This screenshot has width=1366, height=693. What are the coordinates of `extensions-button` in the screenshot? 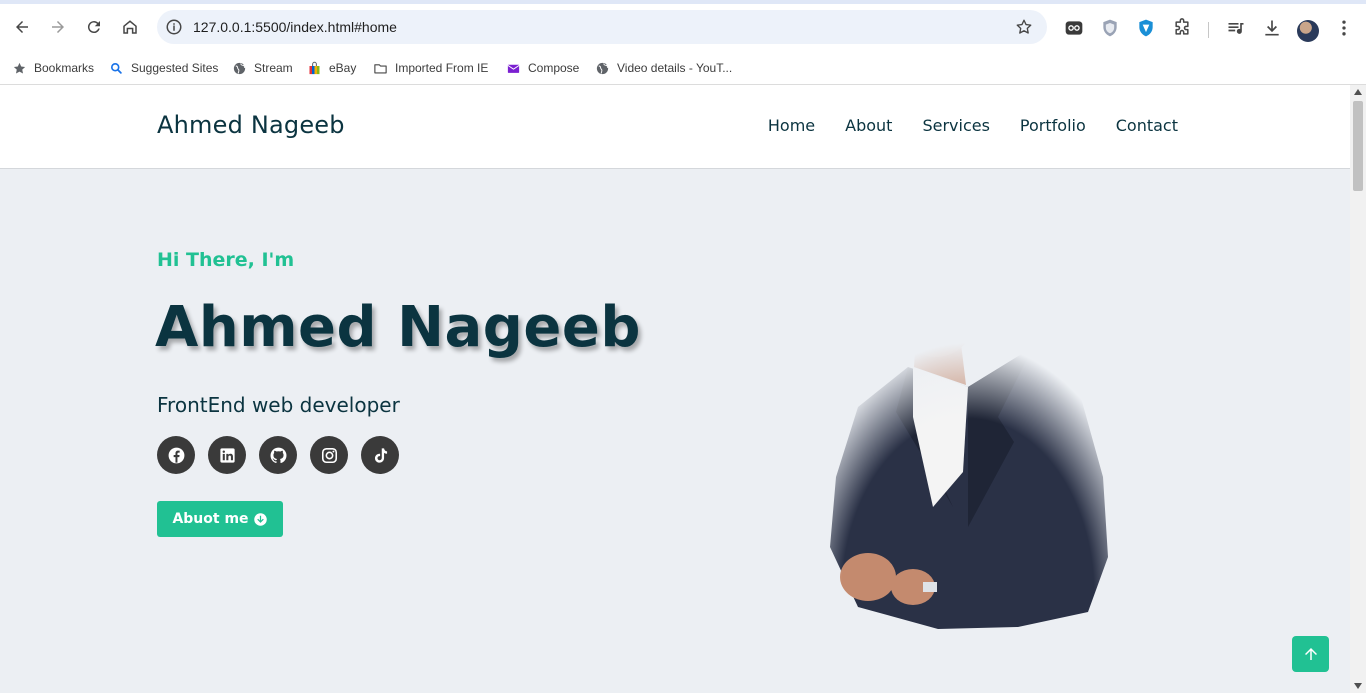 It's located at (1182, 28).